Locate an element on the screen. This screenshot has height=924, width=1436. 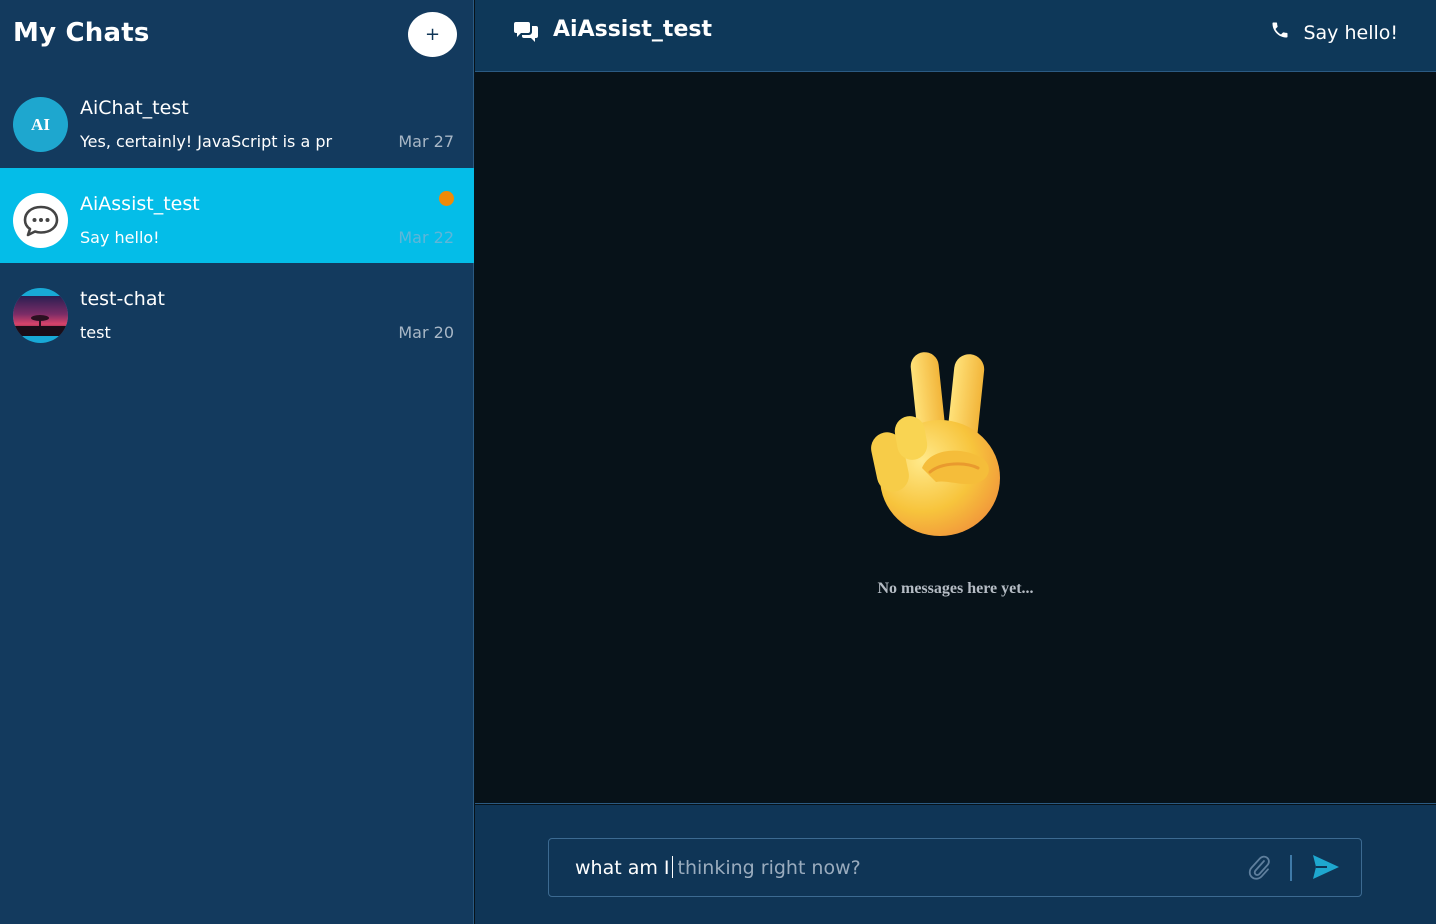
chat-header: AiAssist_test Say hello! is located at coordinates (955, 36).